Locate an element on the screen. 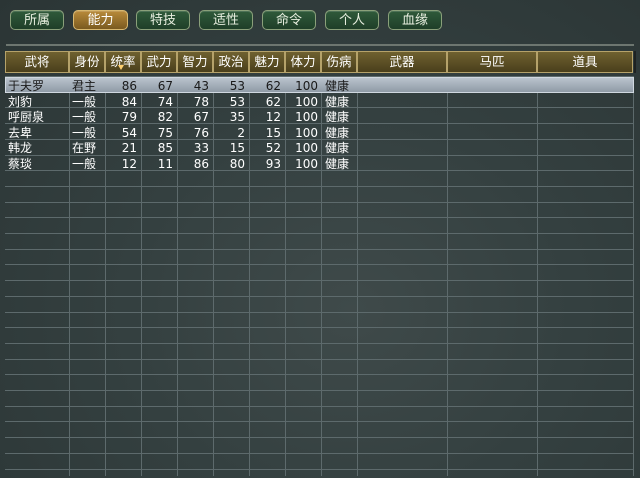  cell-name: 去卑 is located at coordinates (20, 133).